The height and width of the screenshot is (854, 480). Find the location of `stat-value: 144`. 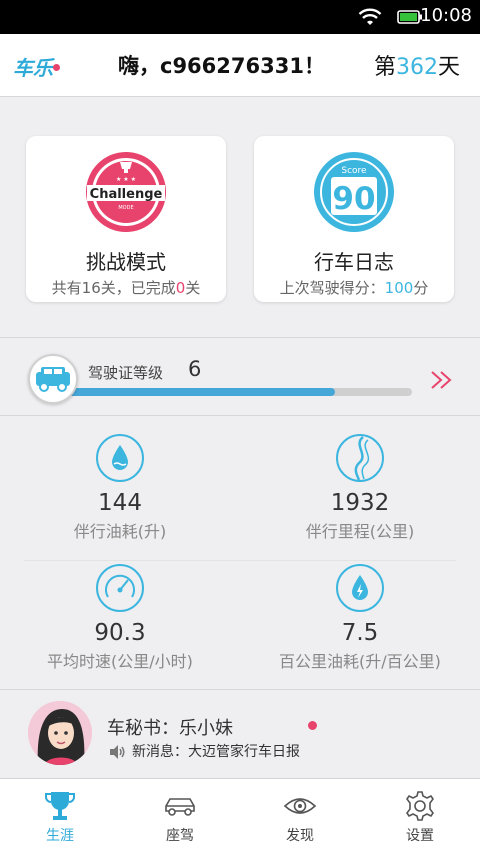

stat-value: 144 is located at coordinates (120, 503).